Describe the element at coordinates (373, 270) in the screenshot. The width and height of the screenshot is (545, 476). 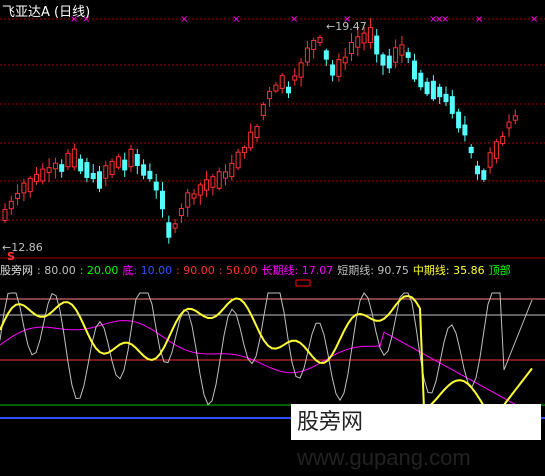
I see `short-term-label: 短期线: 90.75` at that location.